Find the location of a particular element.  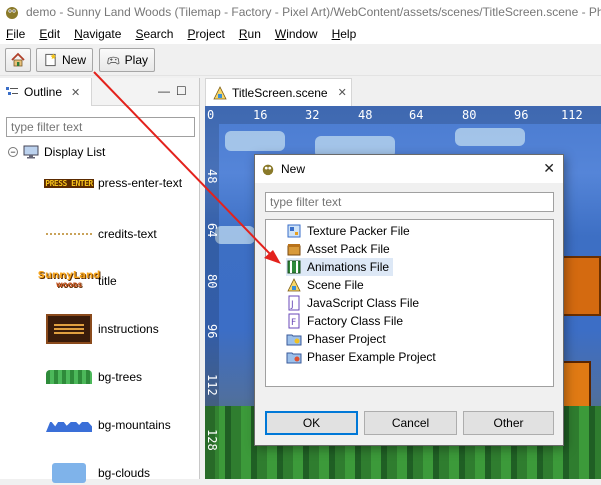

editor-tab-label: TitleScreen.scene is located at coordinates (280, 92).